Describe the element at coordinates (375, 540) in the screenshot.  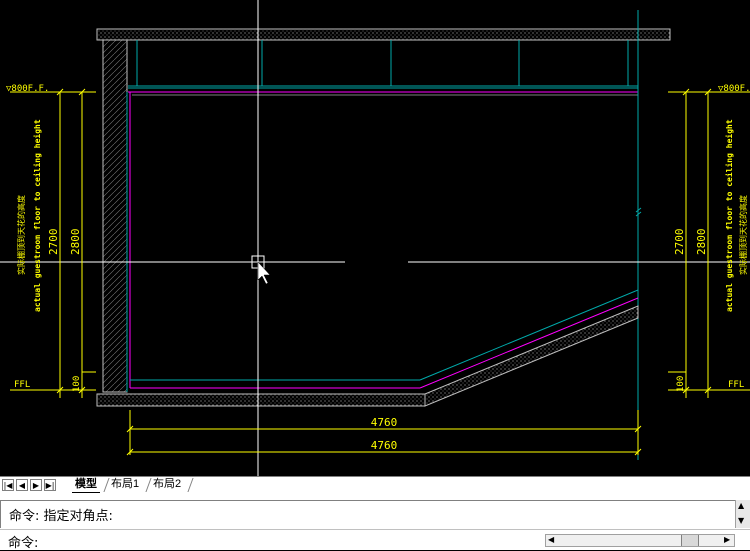
I see `command-input-row: 命令: ◀ ▶` at that location.